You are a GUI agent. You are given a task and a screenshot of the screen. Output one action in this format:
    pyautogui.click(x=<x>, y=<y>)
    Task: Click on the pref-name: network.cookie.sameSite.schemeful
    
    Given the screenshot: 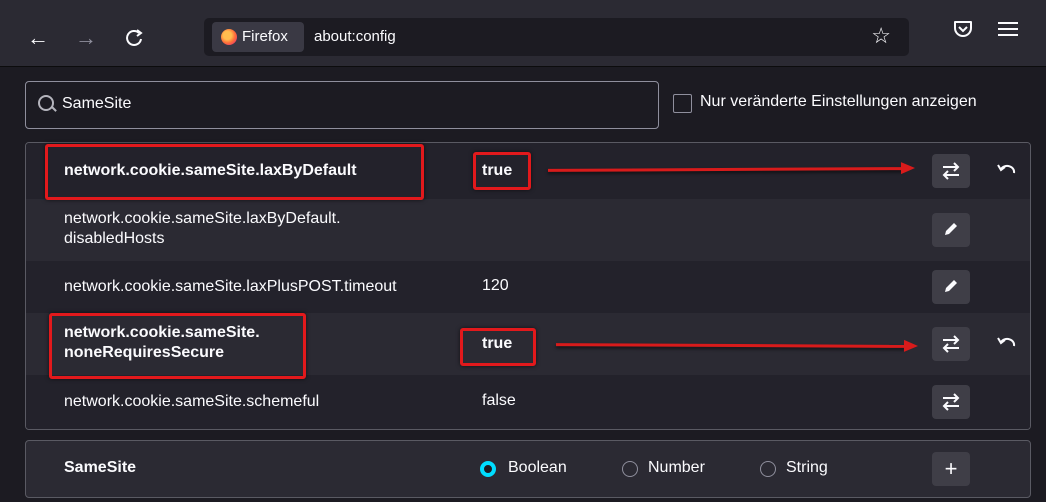 What is the action you would take?
    pyautogui.click(x=192, y=401)
    